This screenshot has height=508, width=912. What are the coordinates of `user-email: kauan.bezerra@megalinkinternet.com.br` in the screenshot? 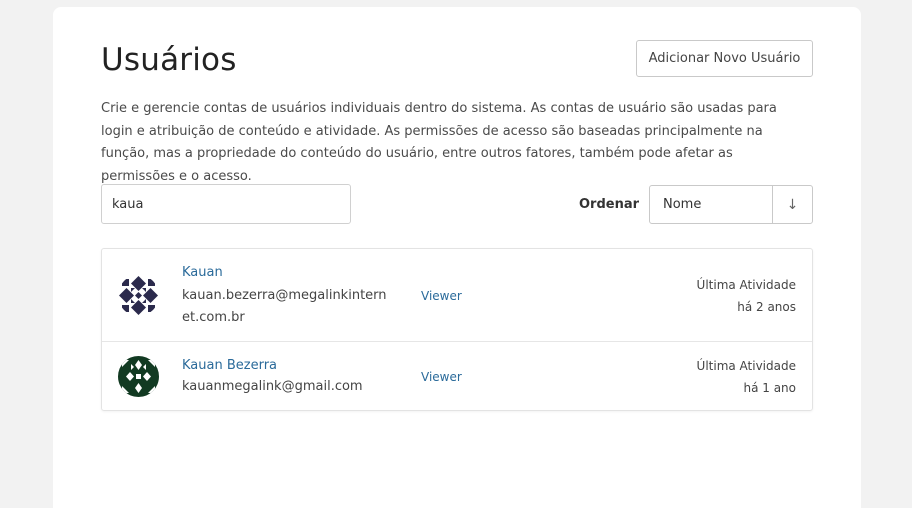 It's located at (284, 306).